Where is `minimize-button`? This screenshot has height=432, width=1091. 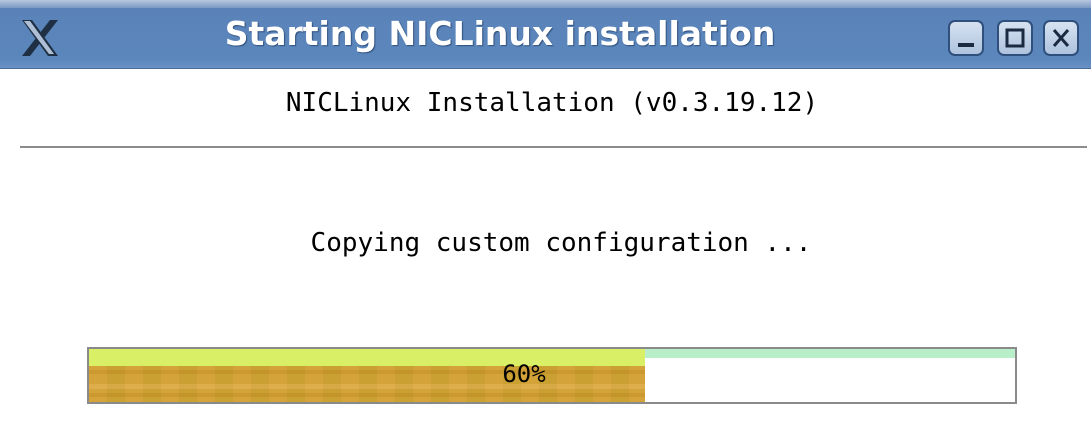
minimize-button is located at coordinates (966, 38).